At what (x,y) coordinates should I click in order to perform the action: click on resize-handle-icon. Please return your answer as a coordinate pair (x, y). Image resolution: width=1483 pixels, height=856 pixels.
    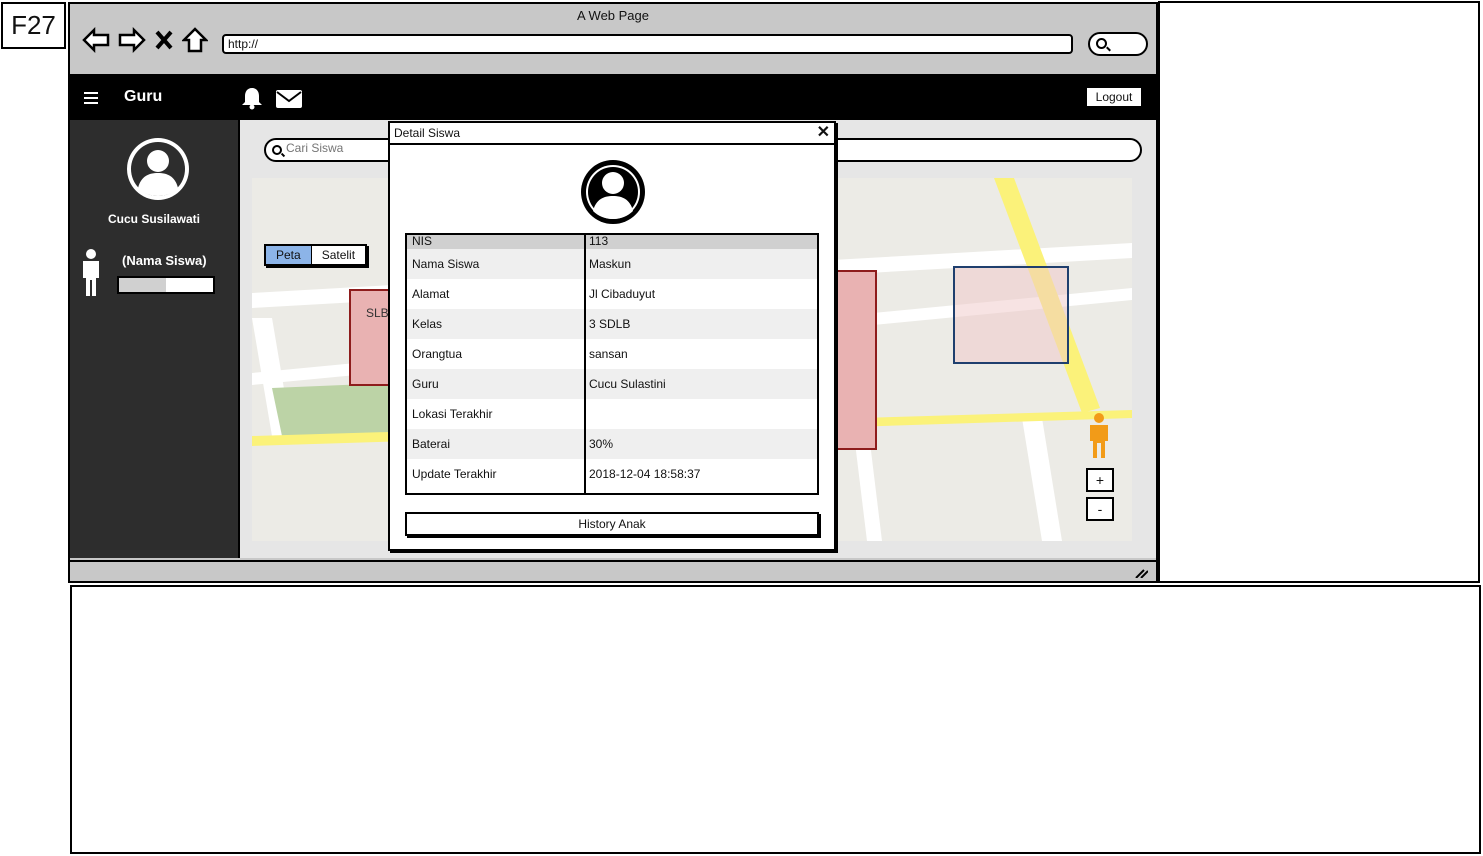
    Looking at the image, I should click on (1141, 573).